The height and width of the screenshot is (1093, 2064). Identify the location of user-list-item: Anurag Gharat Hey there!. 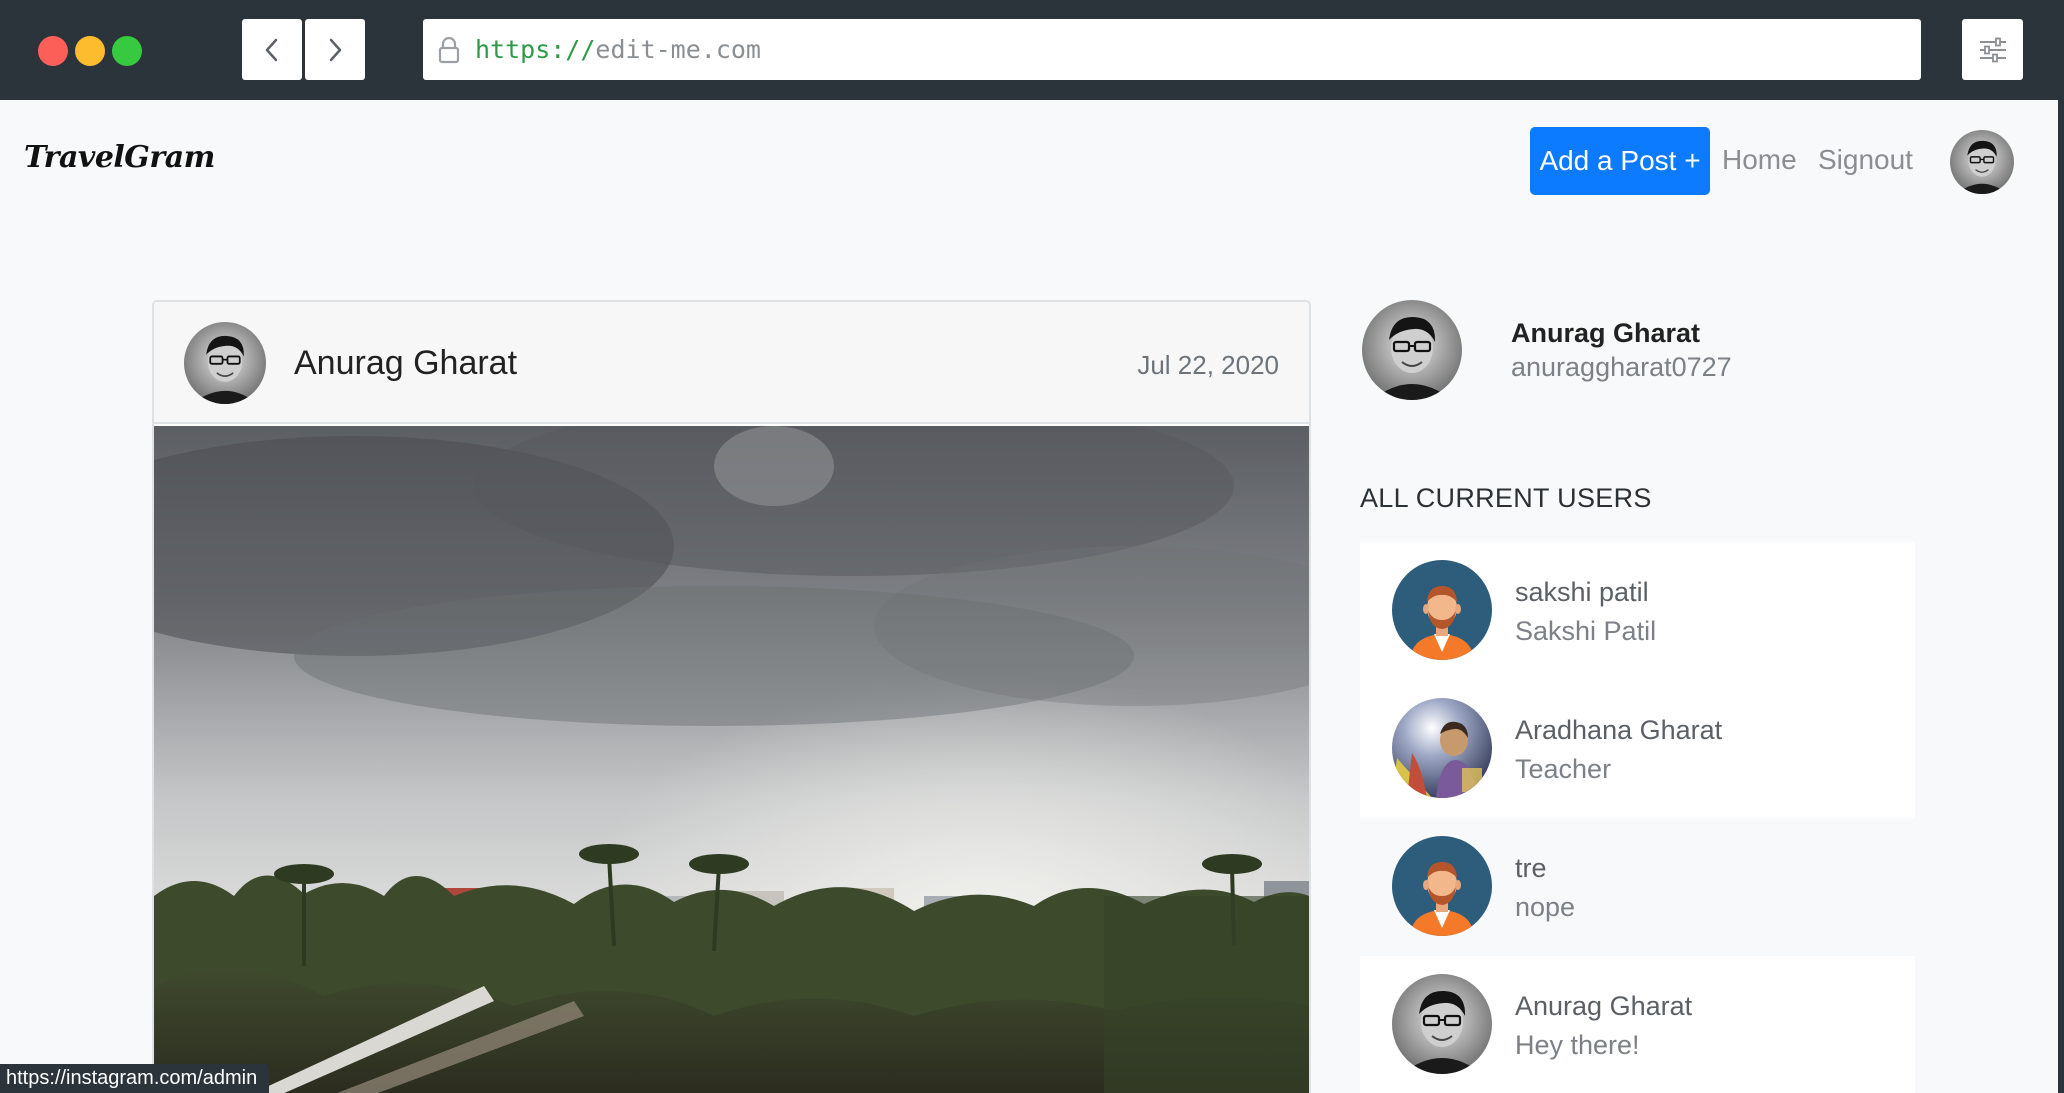
(1637, 1024).